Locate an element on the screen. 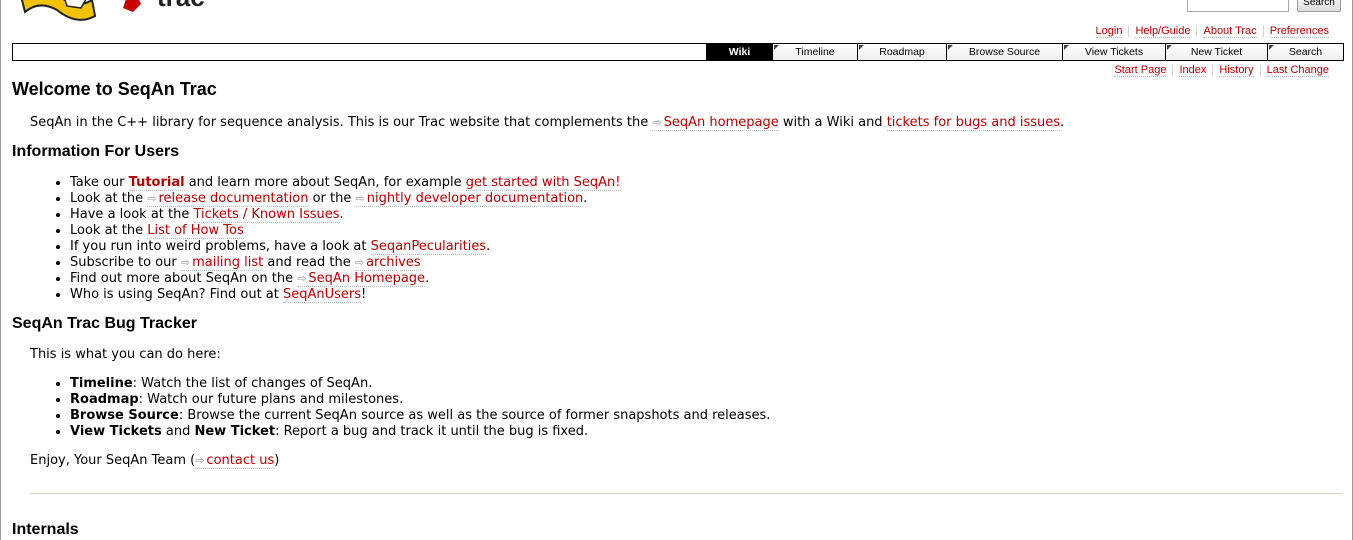  peculiarities-link: SeqanPecularities is located at coordinates (428, 247).